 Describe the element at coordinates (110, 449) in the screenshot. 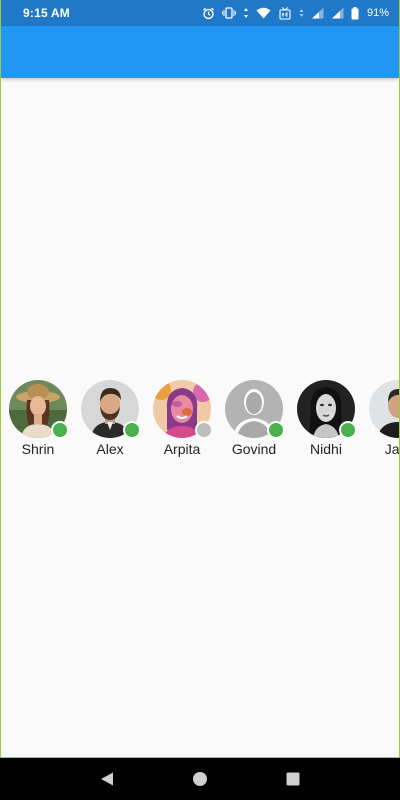

I see `story-name: Alex` at that location.